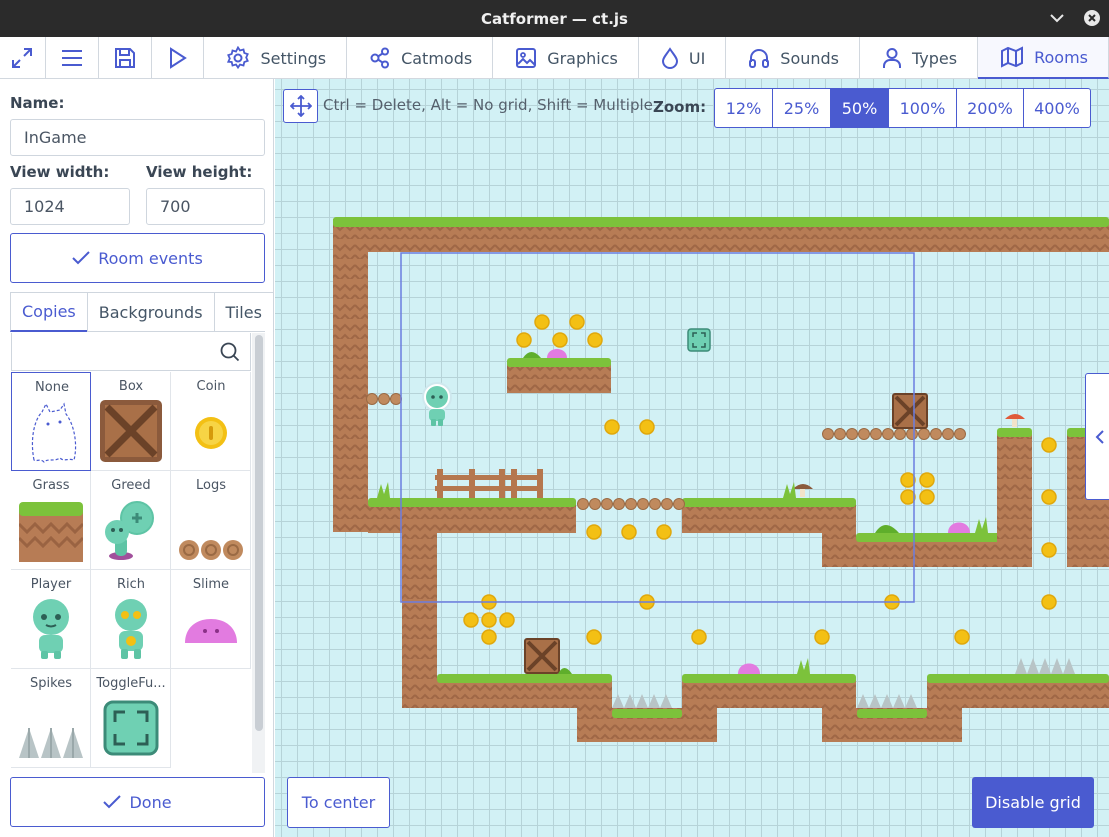 This screenshot has height=837, width=1109. I want to click on tab-label: Types, so click(935, 58).